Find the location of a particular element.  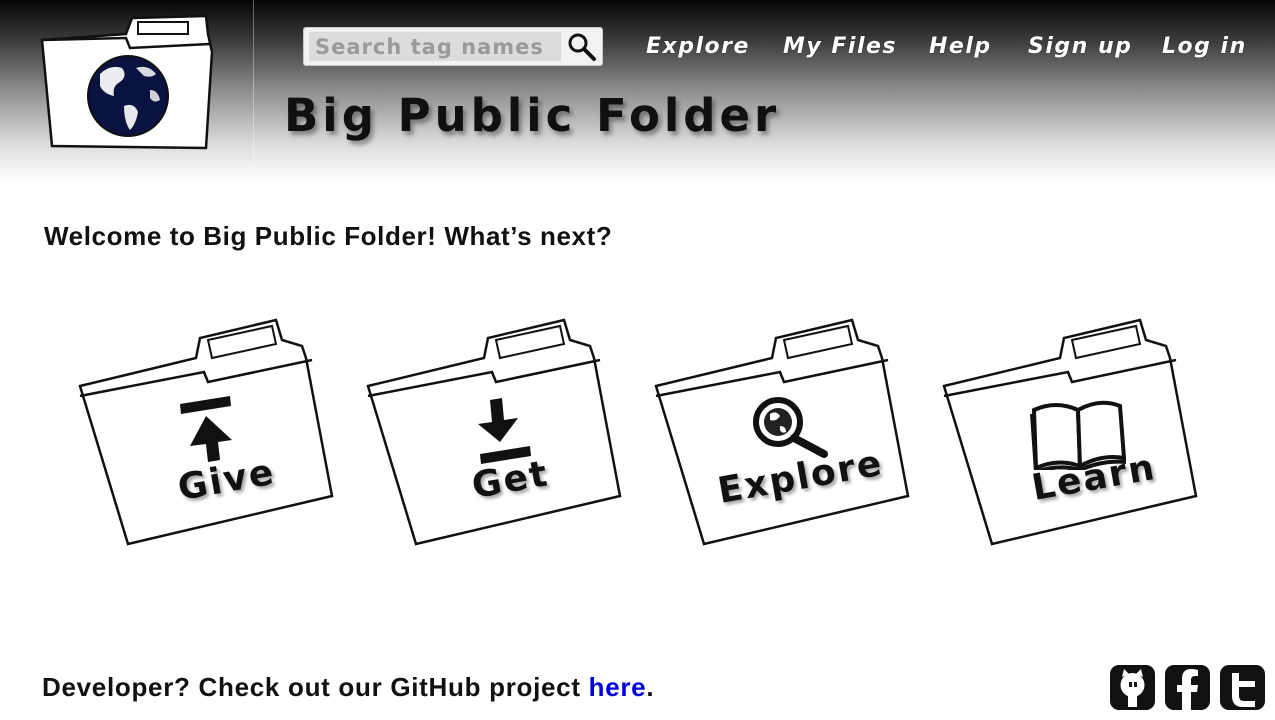

explore-tile: Explore is located at coordinates (783, 433).